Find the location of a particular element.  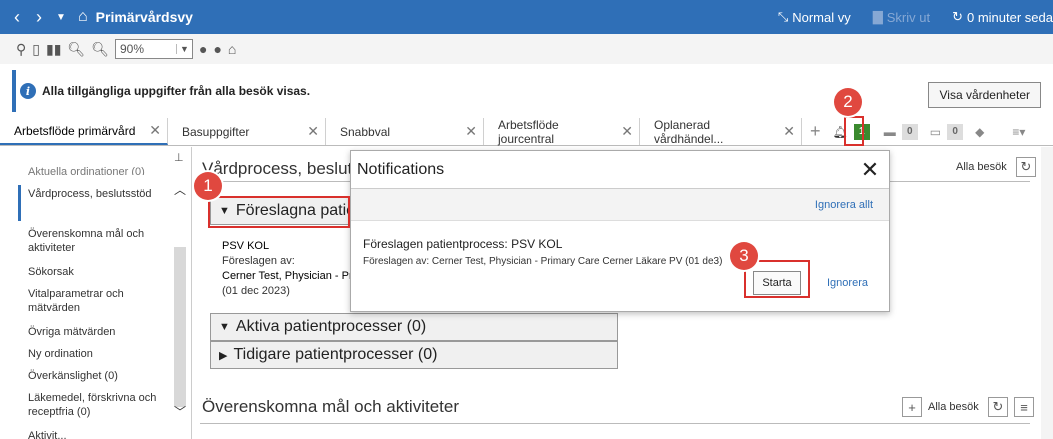

tab-oplanerad: Oplanerad vårdhändel... ✕ is located at coordinates (721, 131).